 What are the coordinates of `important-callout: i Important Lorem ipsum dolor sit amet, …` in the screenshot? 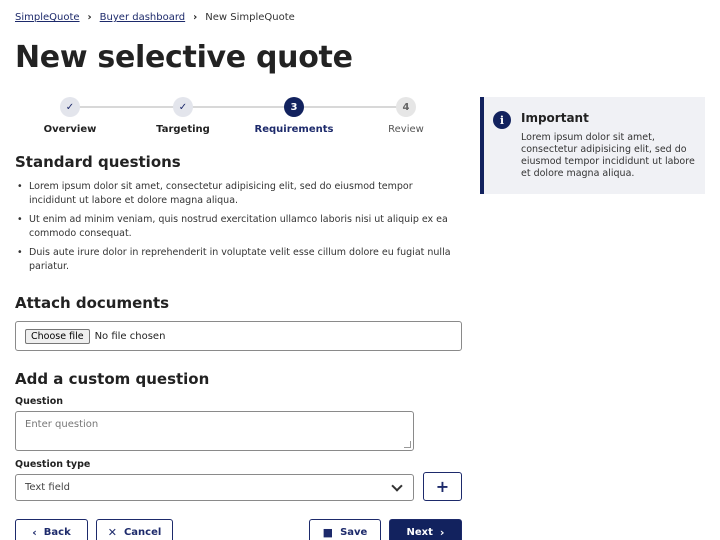 It's located at (592, 145).